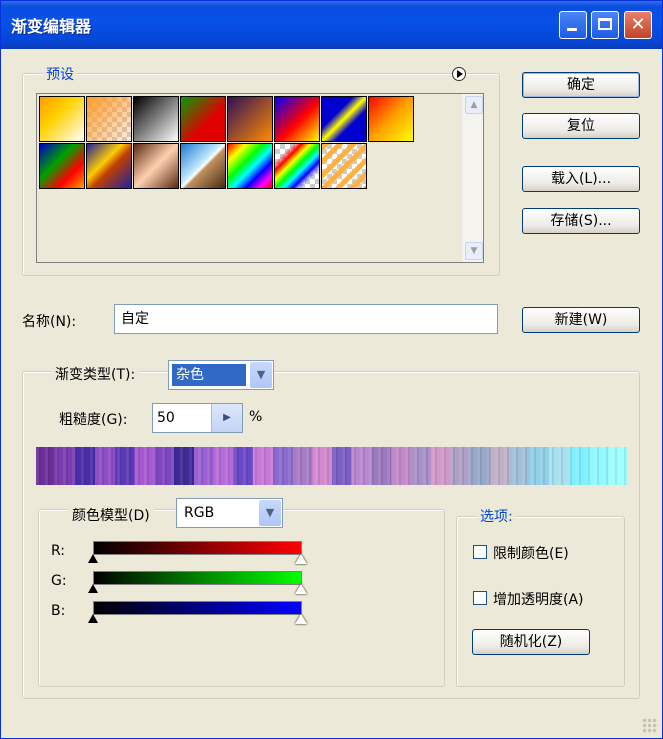 This screenshot has height=739, width=663. What do you see at coordinates (306, 319) in the screenshot?
I see `name-input: 自定` at bounding box center [306, 319].